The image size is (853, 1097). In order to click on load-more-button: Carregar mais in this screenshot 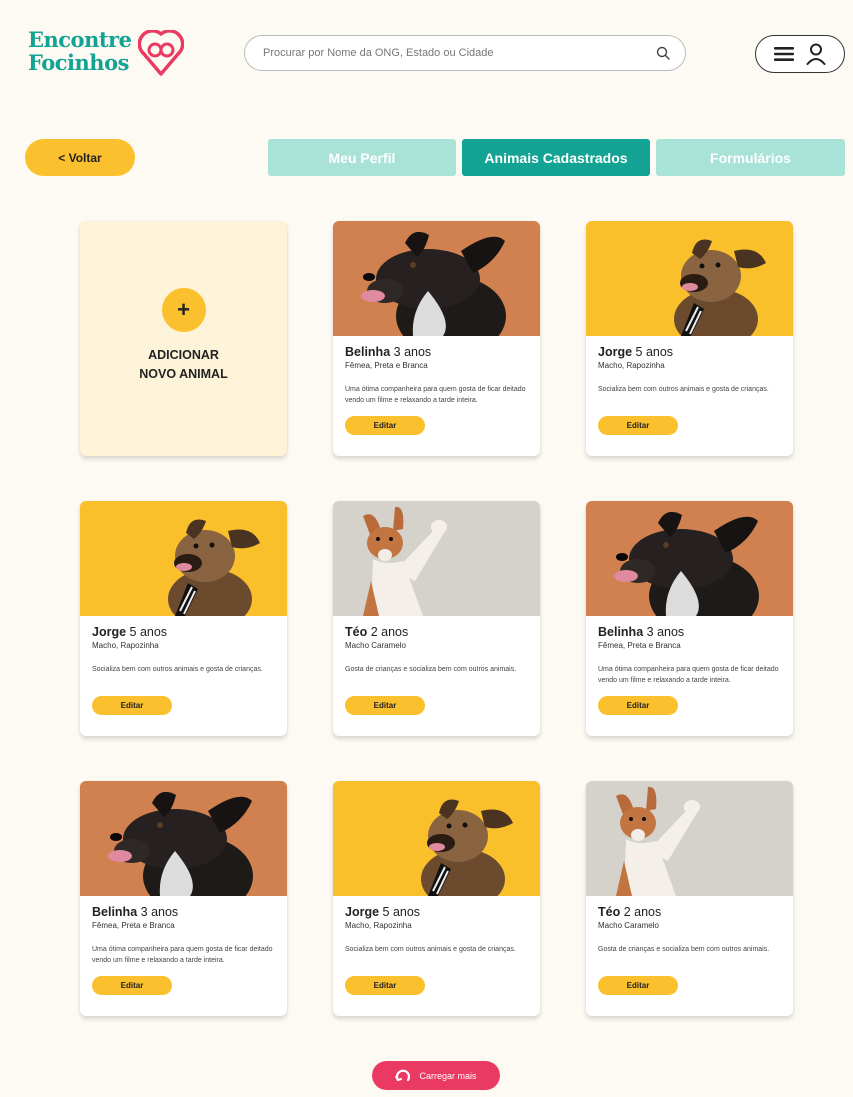, I will do `click(436, 1075)`.